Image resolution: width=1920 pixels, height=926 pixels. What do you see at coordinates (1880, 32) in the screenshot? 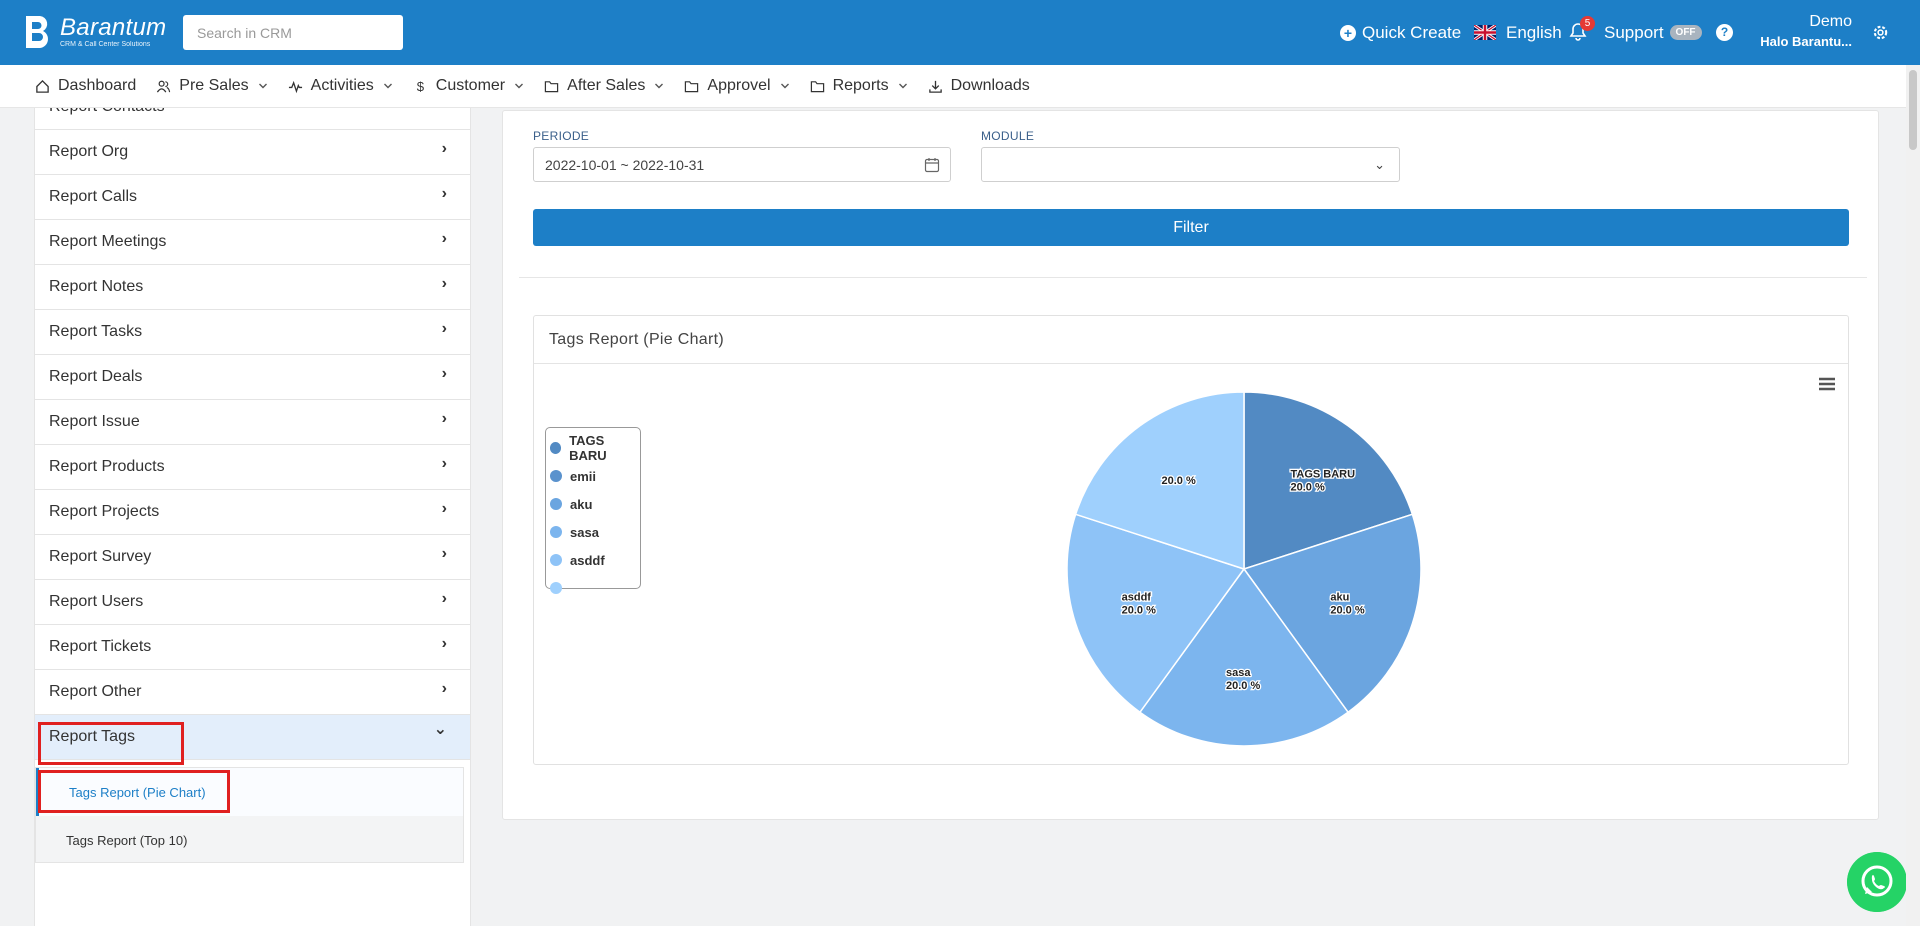
I see `gear-icon` at bounding box center [1880, 32].